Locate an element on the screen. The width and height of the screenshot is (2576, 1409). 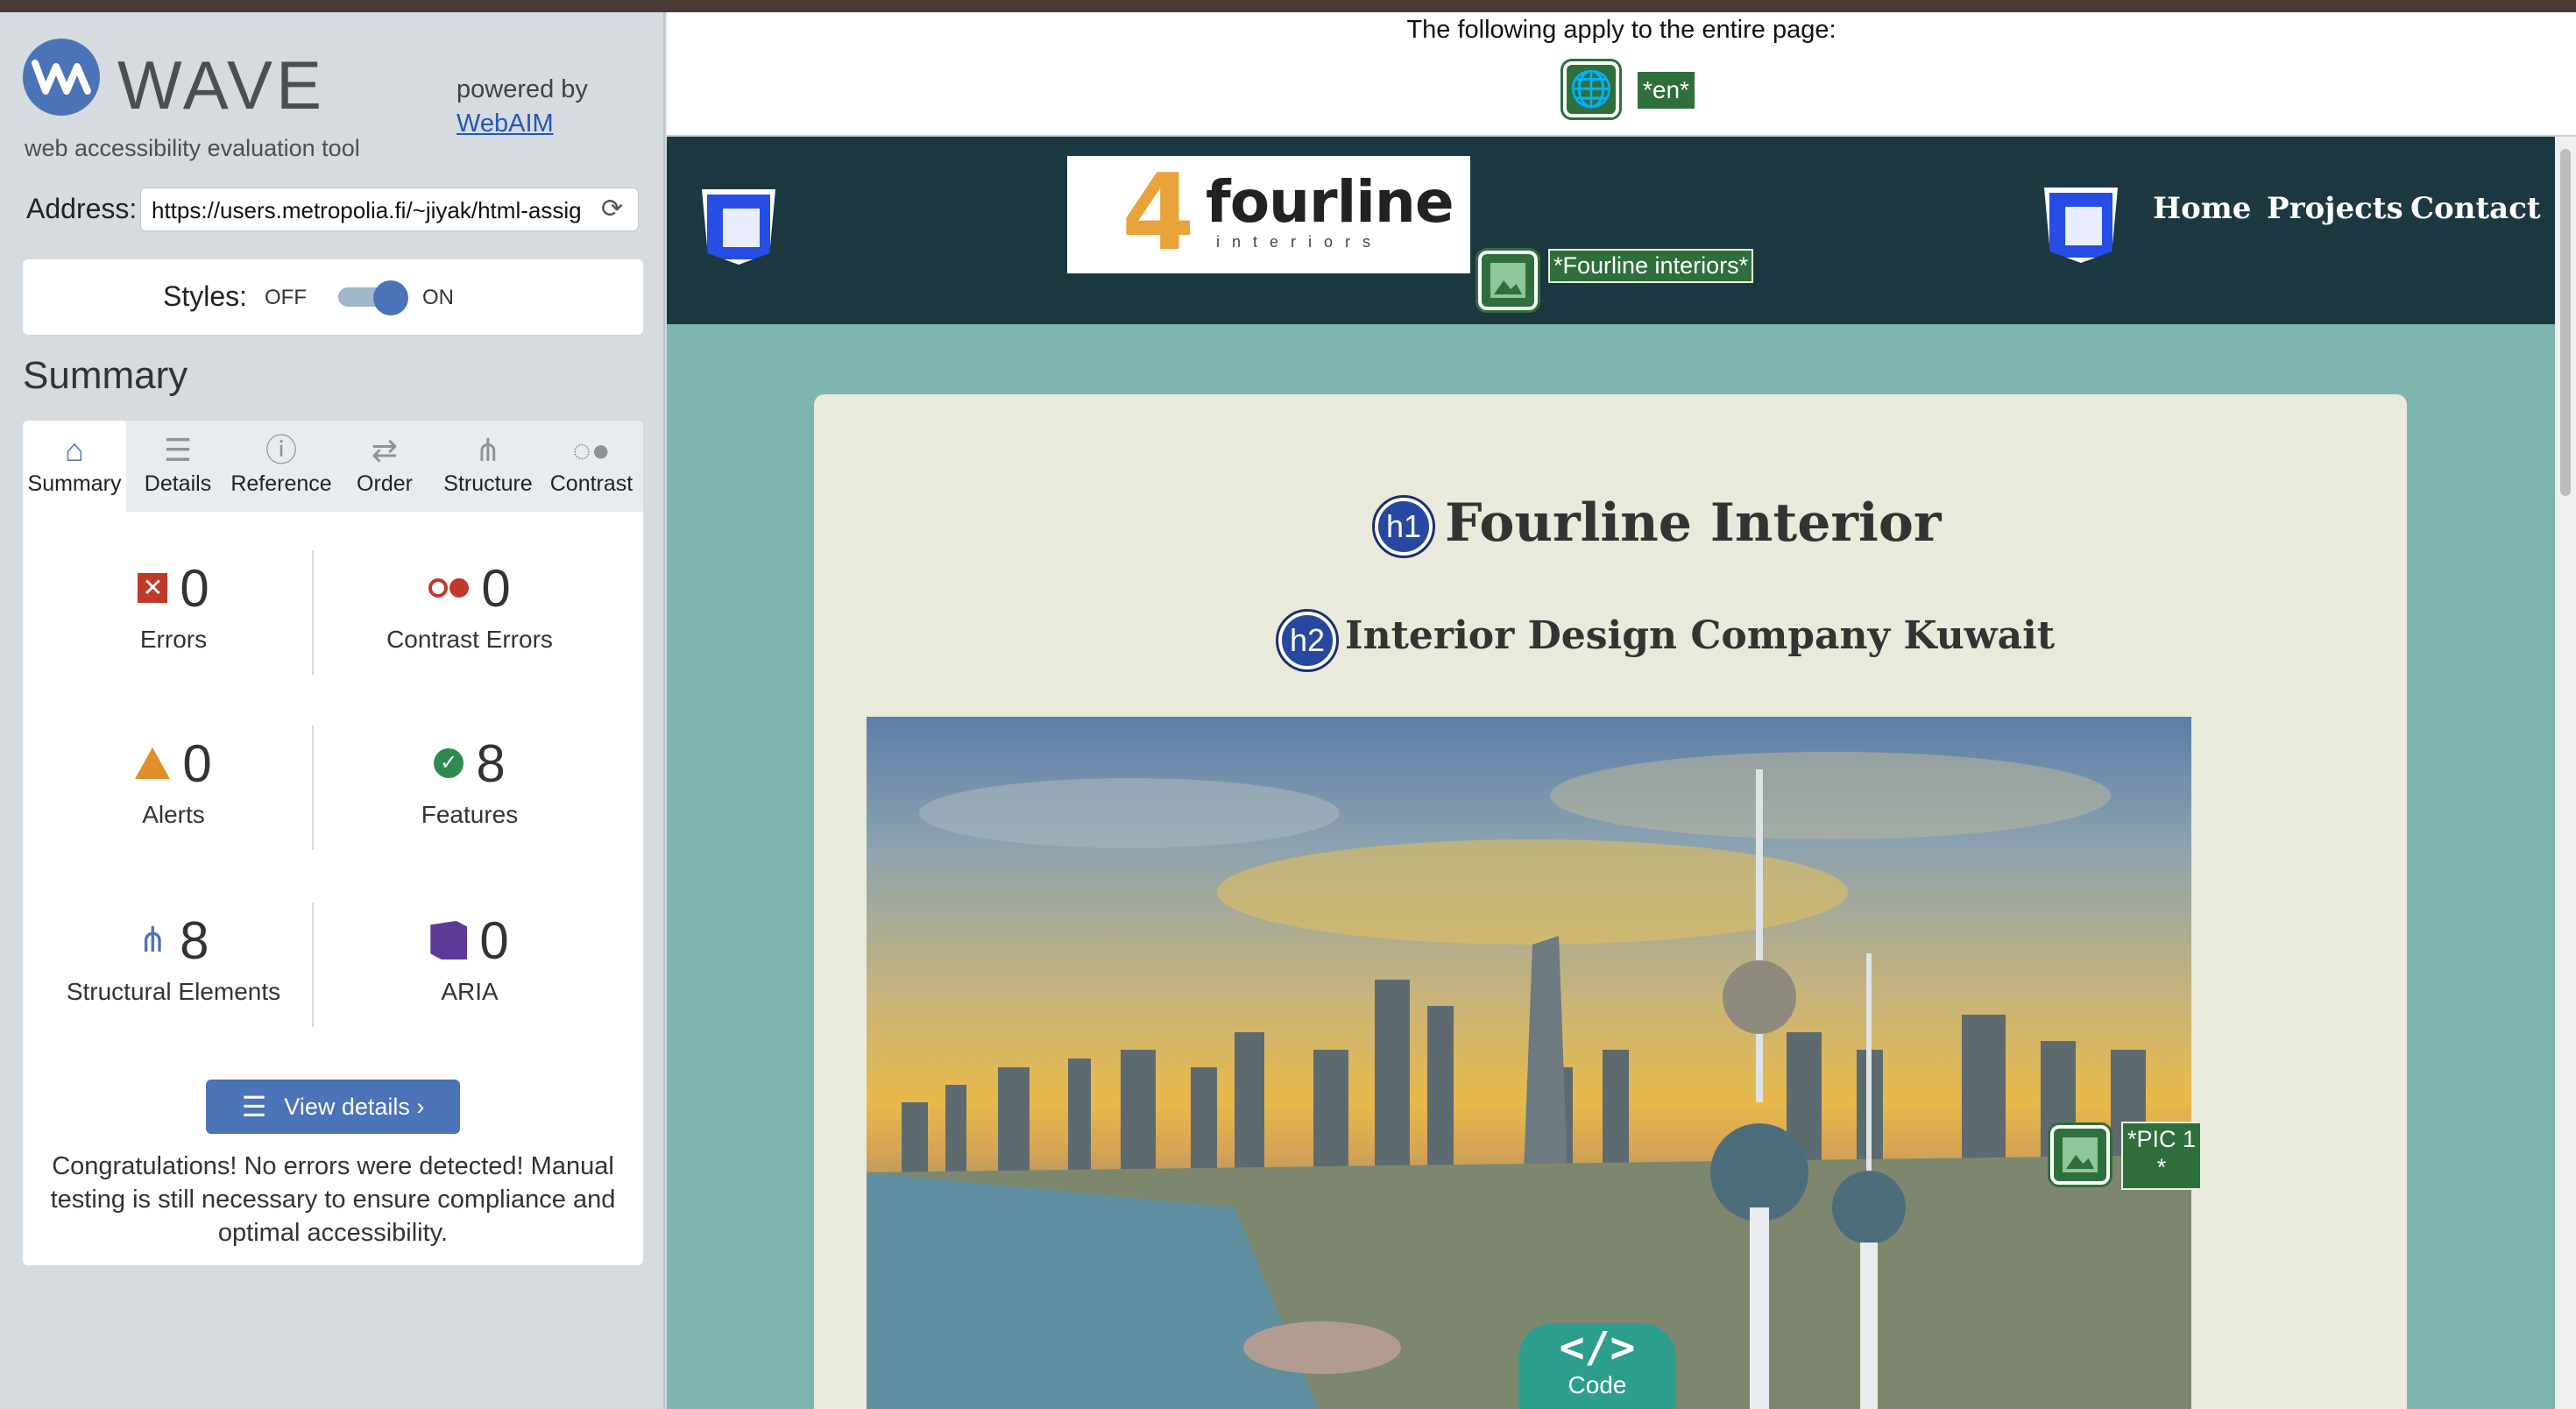
tab-label: Summary is located at coordinates (74, 484).